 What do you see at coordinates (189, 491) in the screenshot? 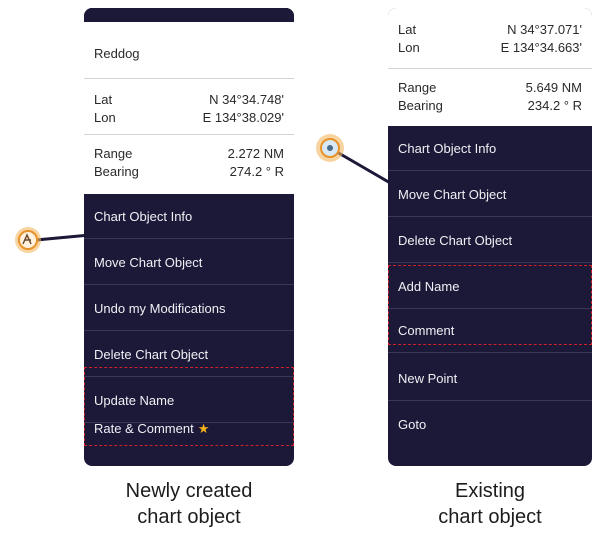
I see `left-caption-line1: Newly created` at bounding box center [189, 491].